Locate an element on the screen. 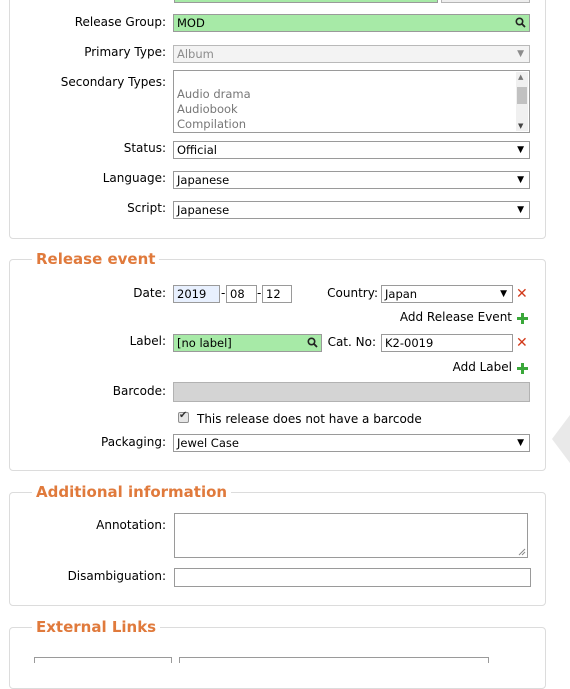  language-value: Japanese is located at coordinates (203, 180).